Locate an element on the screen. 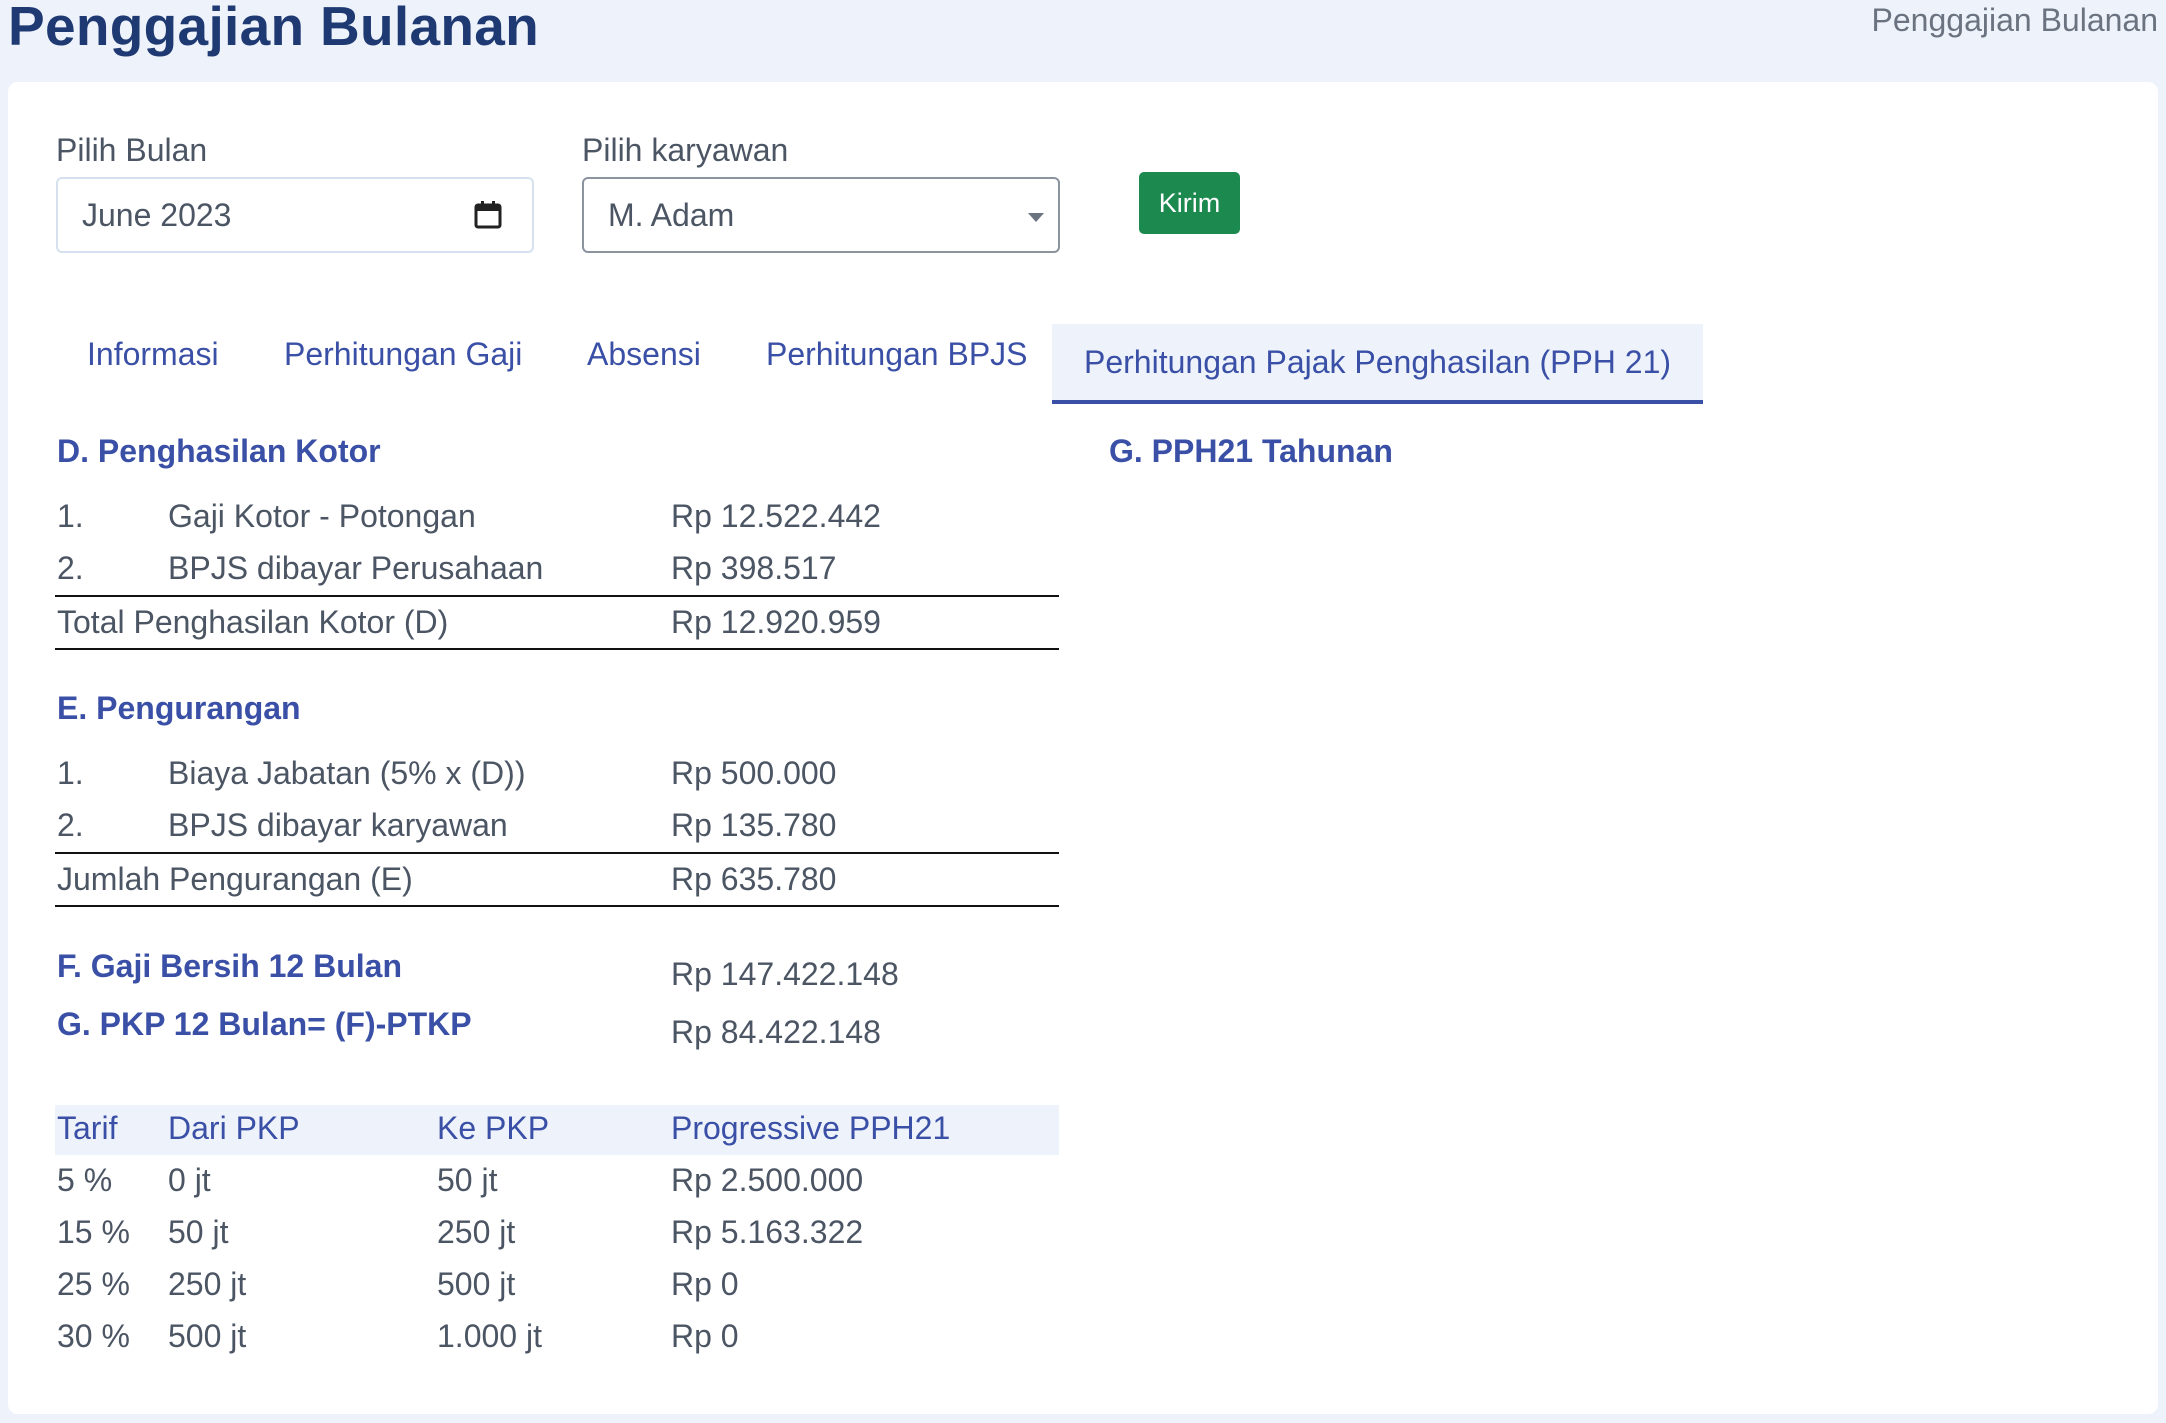  section-d-row-value: Rp 398.517 is located at coordinates (754, 568).